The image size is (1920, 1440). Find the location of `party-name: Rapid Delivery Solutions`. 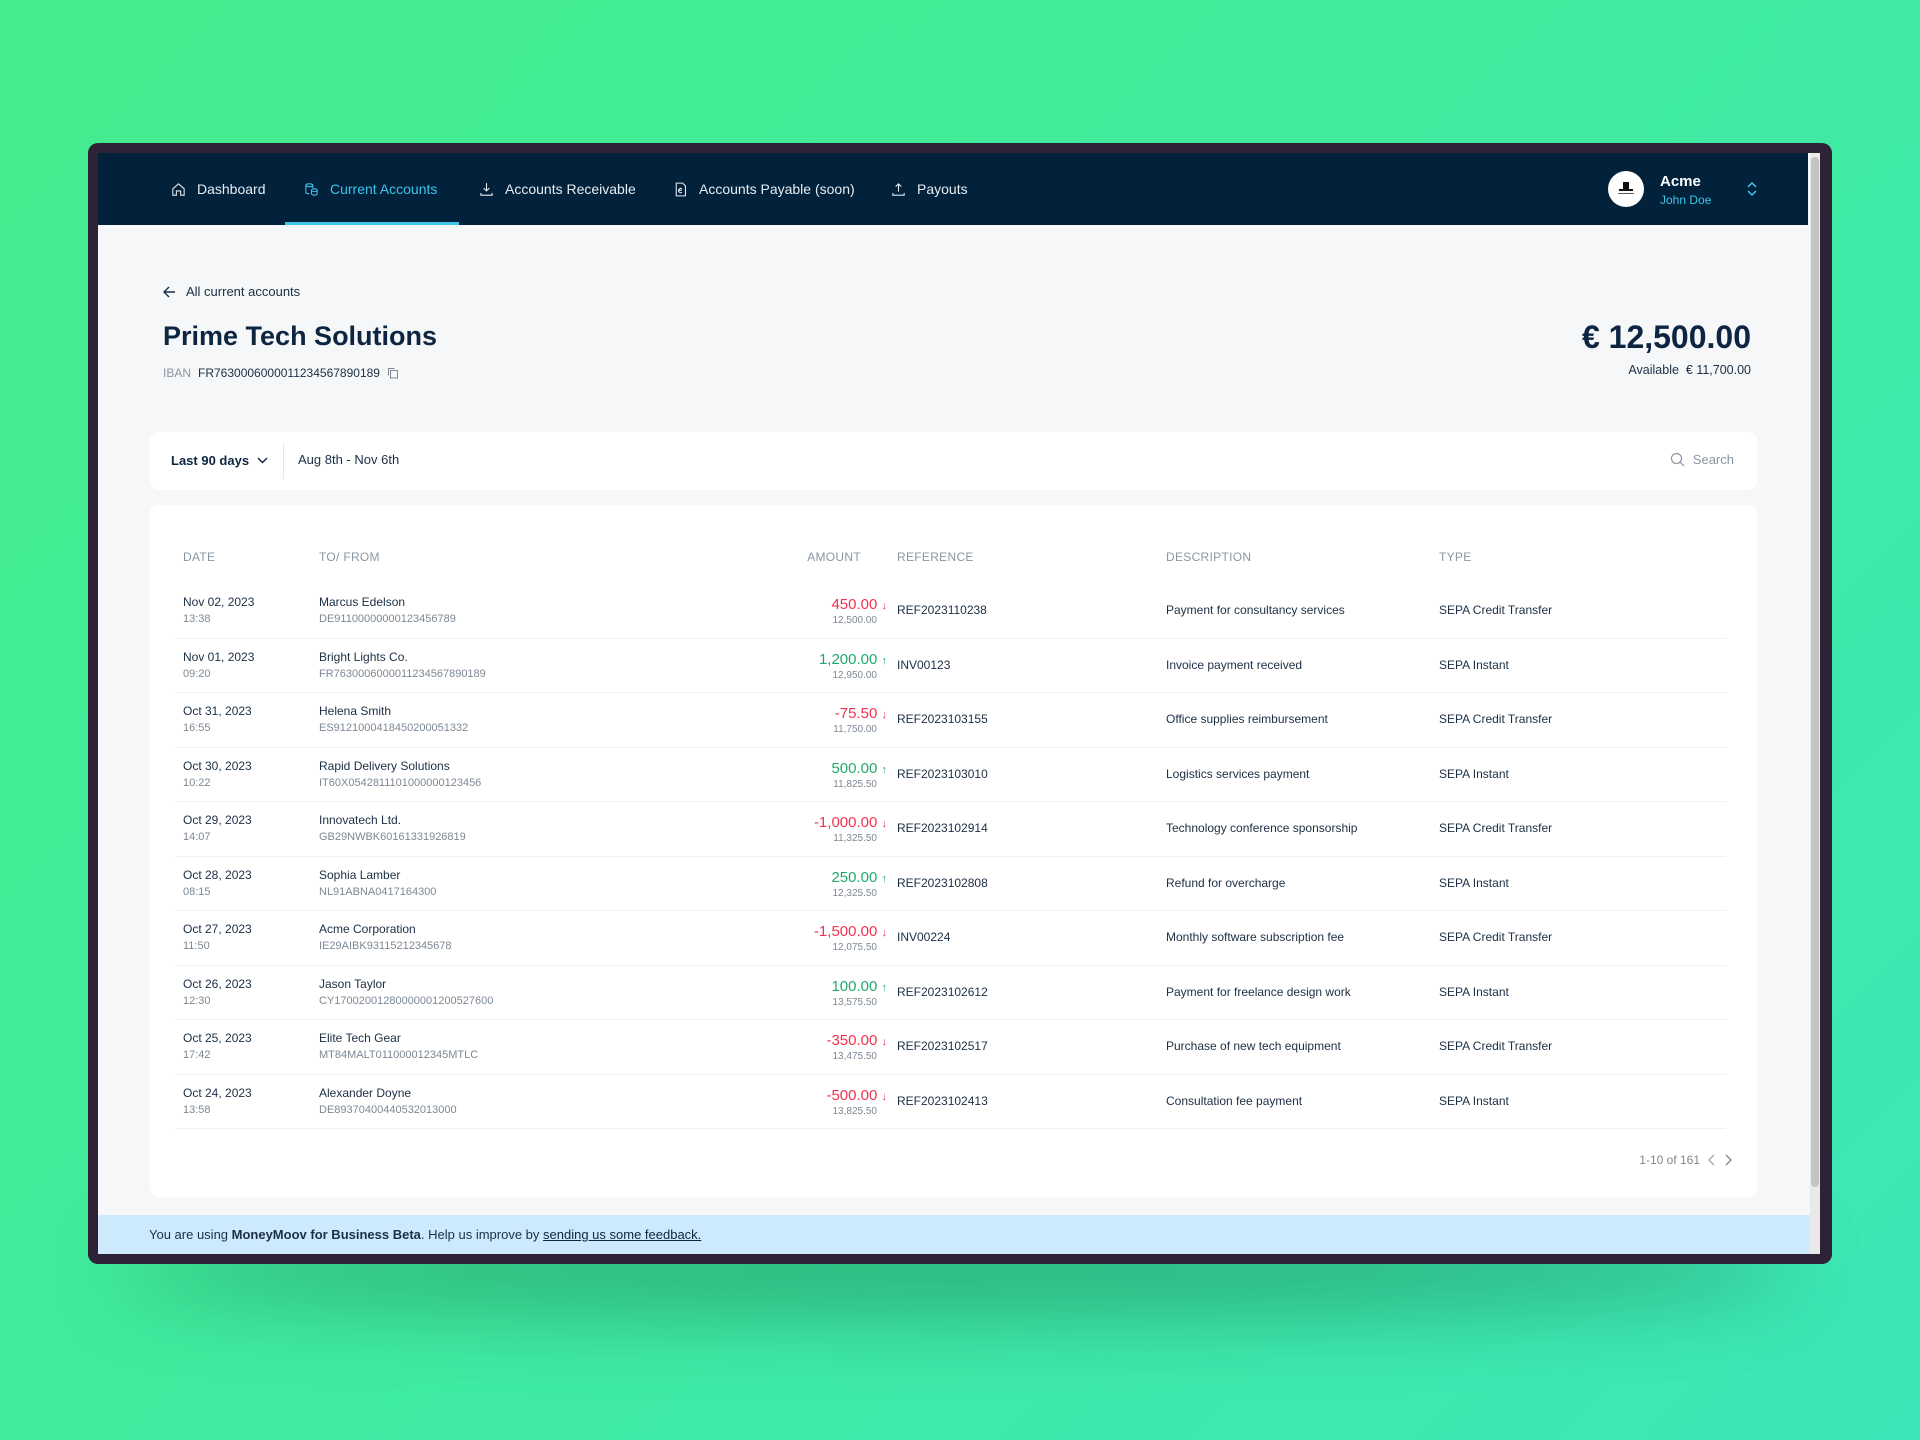

party-name: Rapid Delivery Solutions is located at coordinates (384, 765).